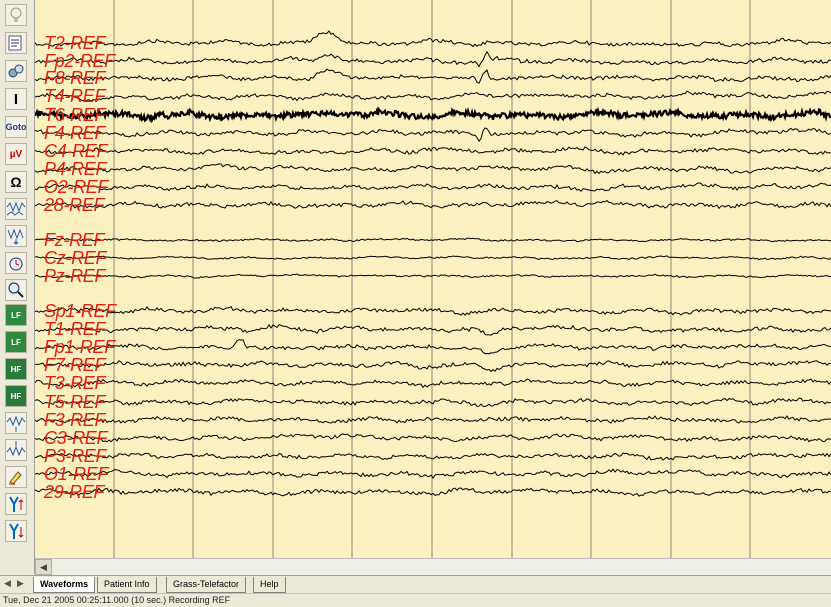 The image size is (831, 607). I want to click on channel-label: F3-REF, so click(75, 420).